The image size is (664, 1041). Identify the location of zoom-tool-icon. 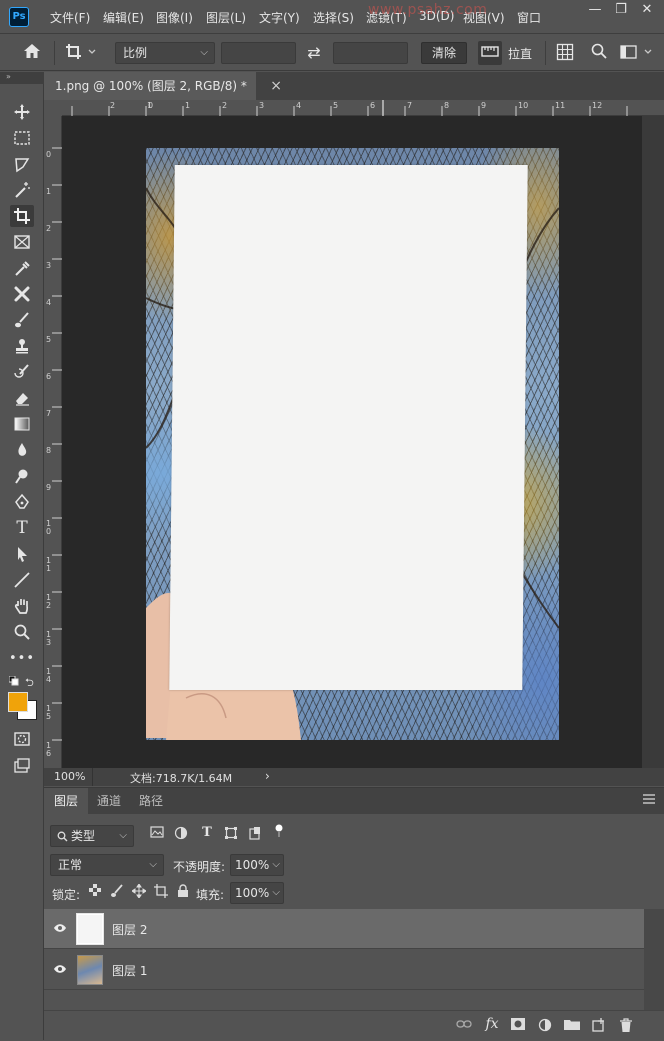
(22, 632).